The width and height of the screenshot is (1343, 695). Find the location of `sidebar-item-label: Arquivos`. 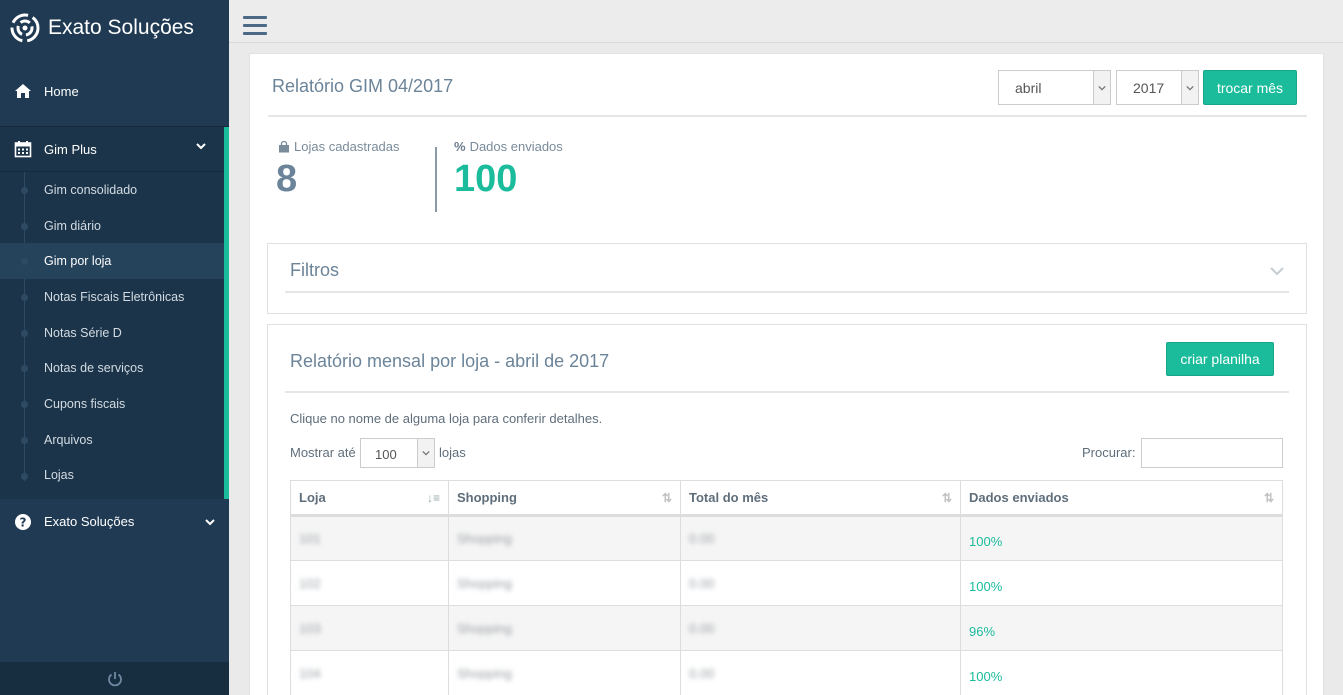

sidebar-item-label: Arquivos is located at coordinates (68, 439).